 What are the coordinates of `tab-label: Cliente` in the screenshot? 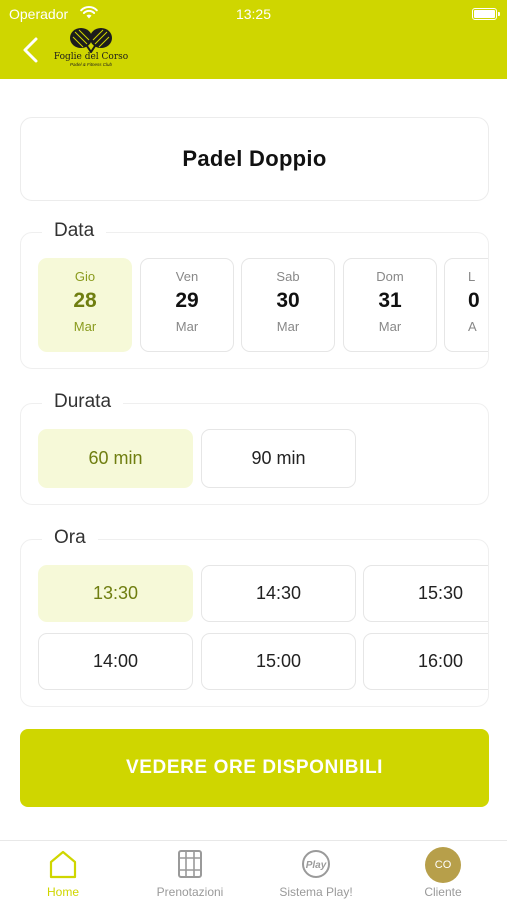 It's located at (443, 892).